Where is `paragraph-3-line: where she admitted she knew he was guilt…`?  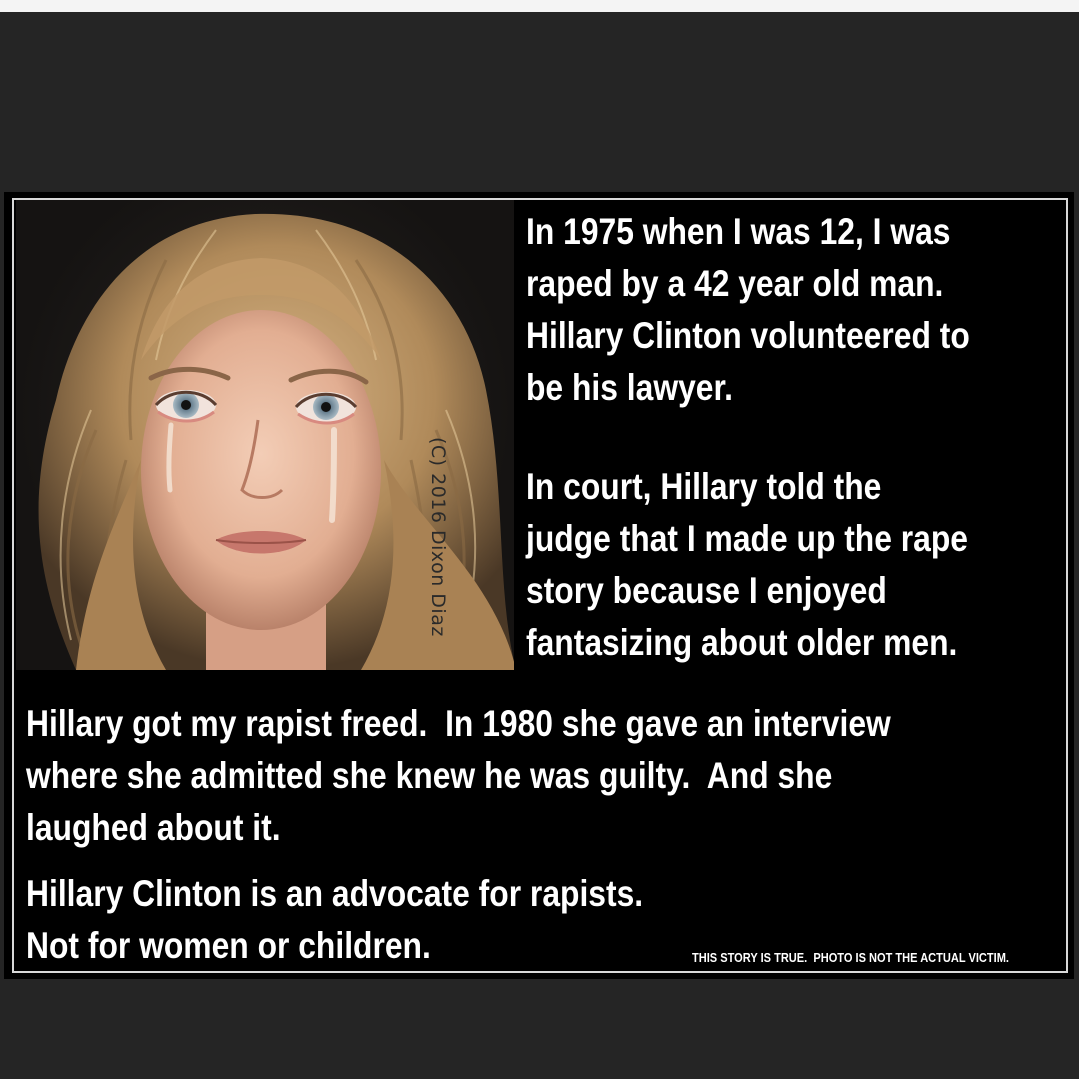
paragraph-3-line: where she admitted she knew he was guilt… is located at coordinates (429, 775).